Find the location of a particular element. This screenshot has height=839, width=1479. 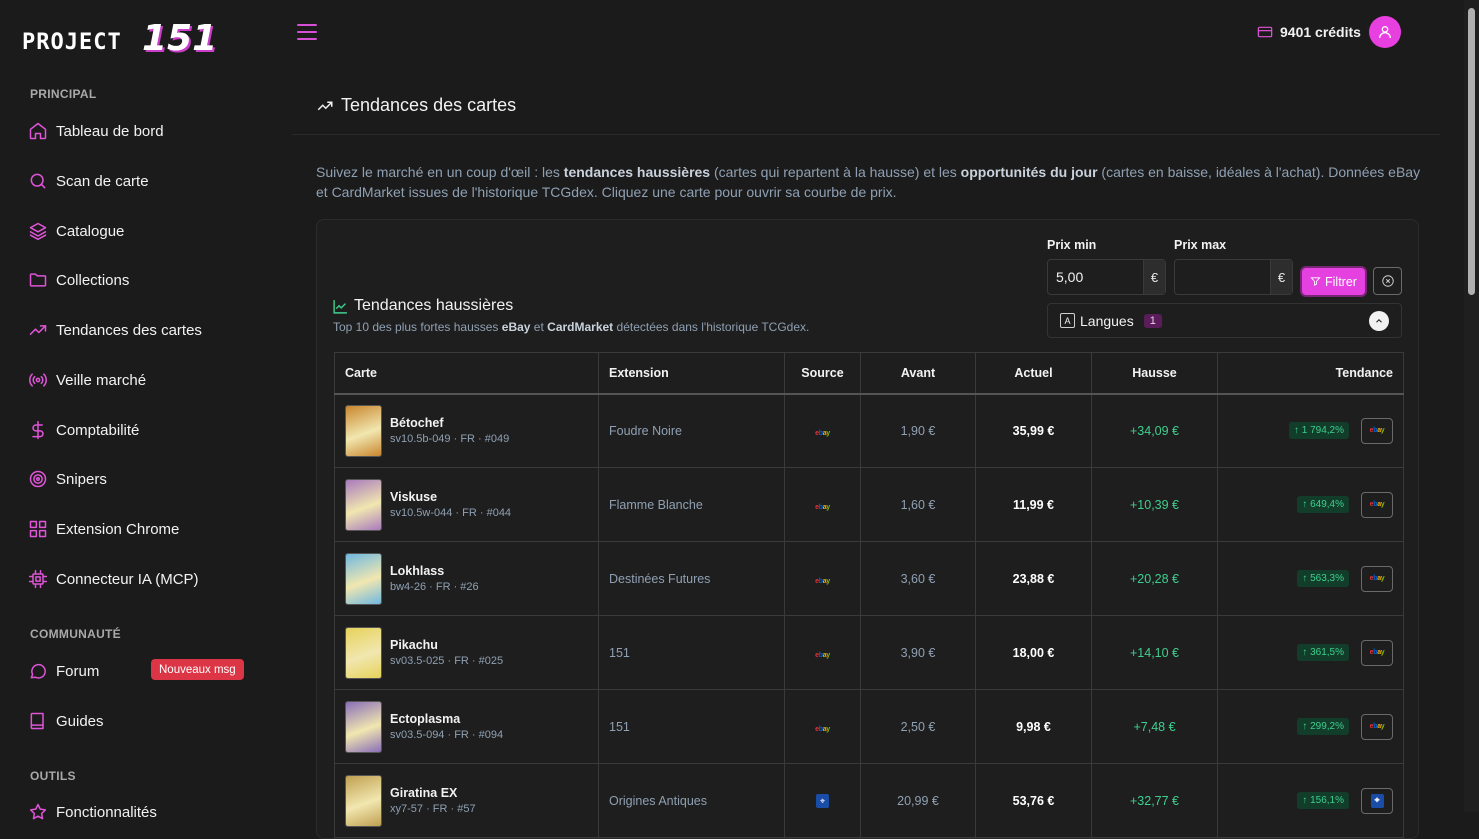

sidebar-item-market-watch: Veille marché is located at coordinates (87, 380).